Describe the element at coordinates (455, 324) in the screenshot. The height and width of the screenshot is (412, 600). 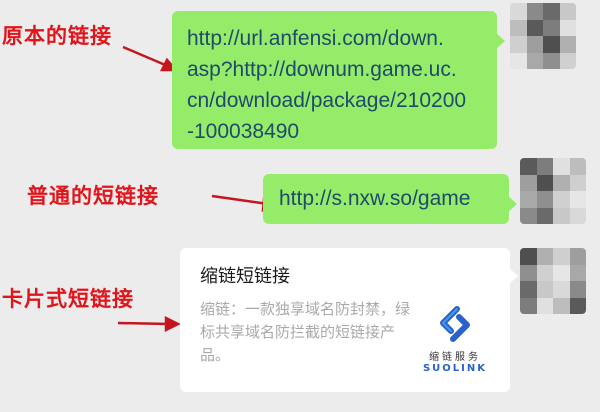
I see `suolink-logo-icon` at that location.